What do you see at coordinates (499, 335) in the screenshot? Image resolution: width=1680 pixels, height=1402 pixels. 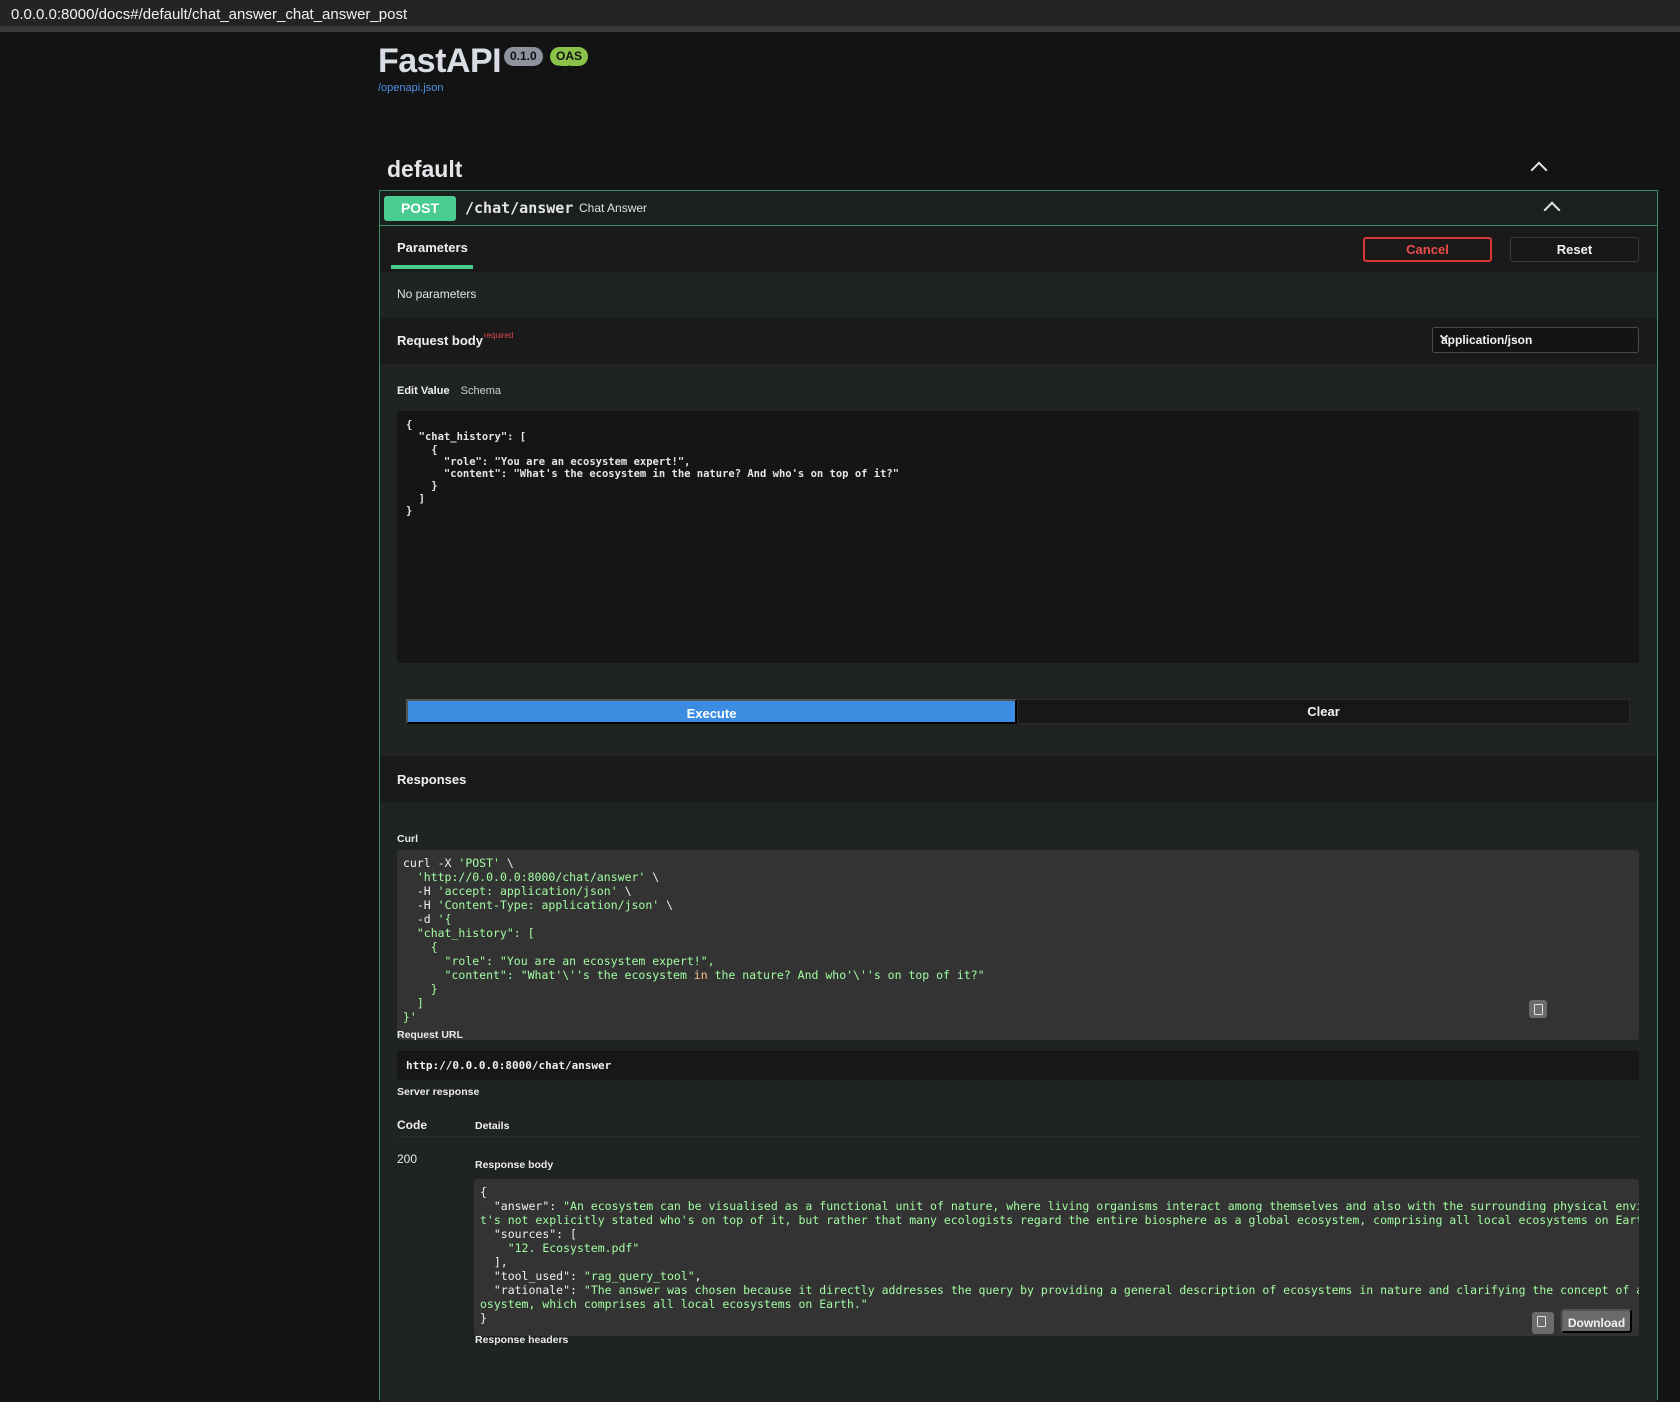 I see `required-marker: required` at bounding box center [499, 335].